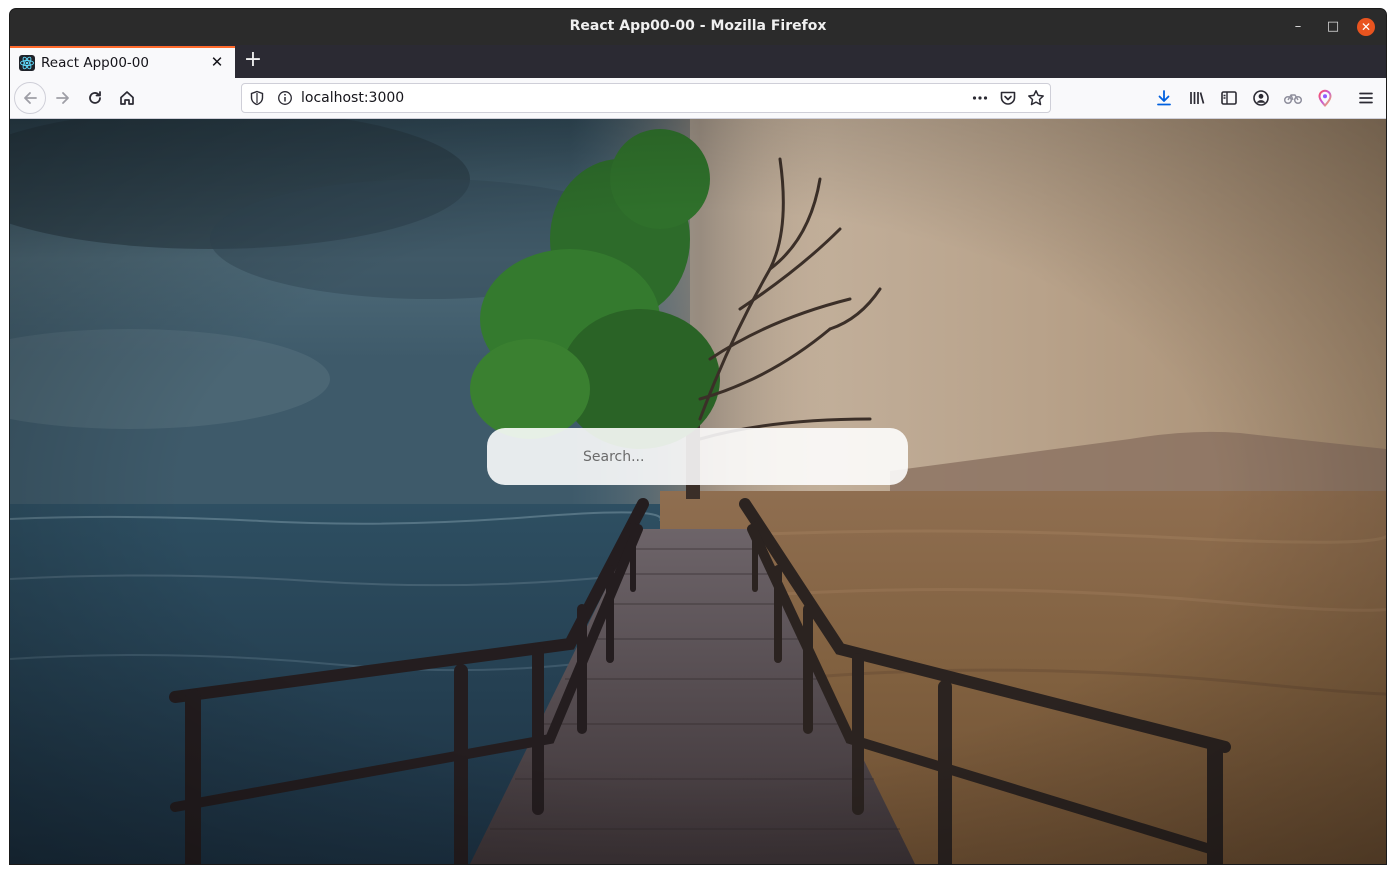 The height and width of the screenshot is (873, 1395). What do you see at coordinates (698, 61) in the screenshot?
I see `tab-bar: React App00-00 ✕ +` at bounding box center [698, 61].